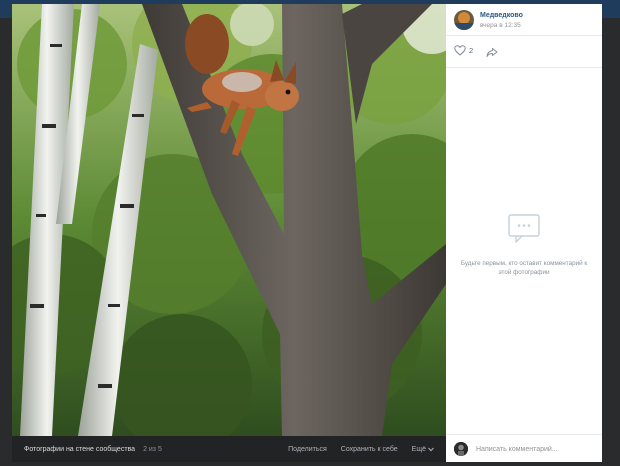 Image resolution: width=620 pixels, height=466 pixels. What do you see at coordinates (524, 228) in the screenshot?
I see `comments-empty-icon` at bounding box center [524, 228].